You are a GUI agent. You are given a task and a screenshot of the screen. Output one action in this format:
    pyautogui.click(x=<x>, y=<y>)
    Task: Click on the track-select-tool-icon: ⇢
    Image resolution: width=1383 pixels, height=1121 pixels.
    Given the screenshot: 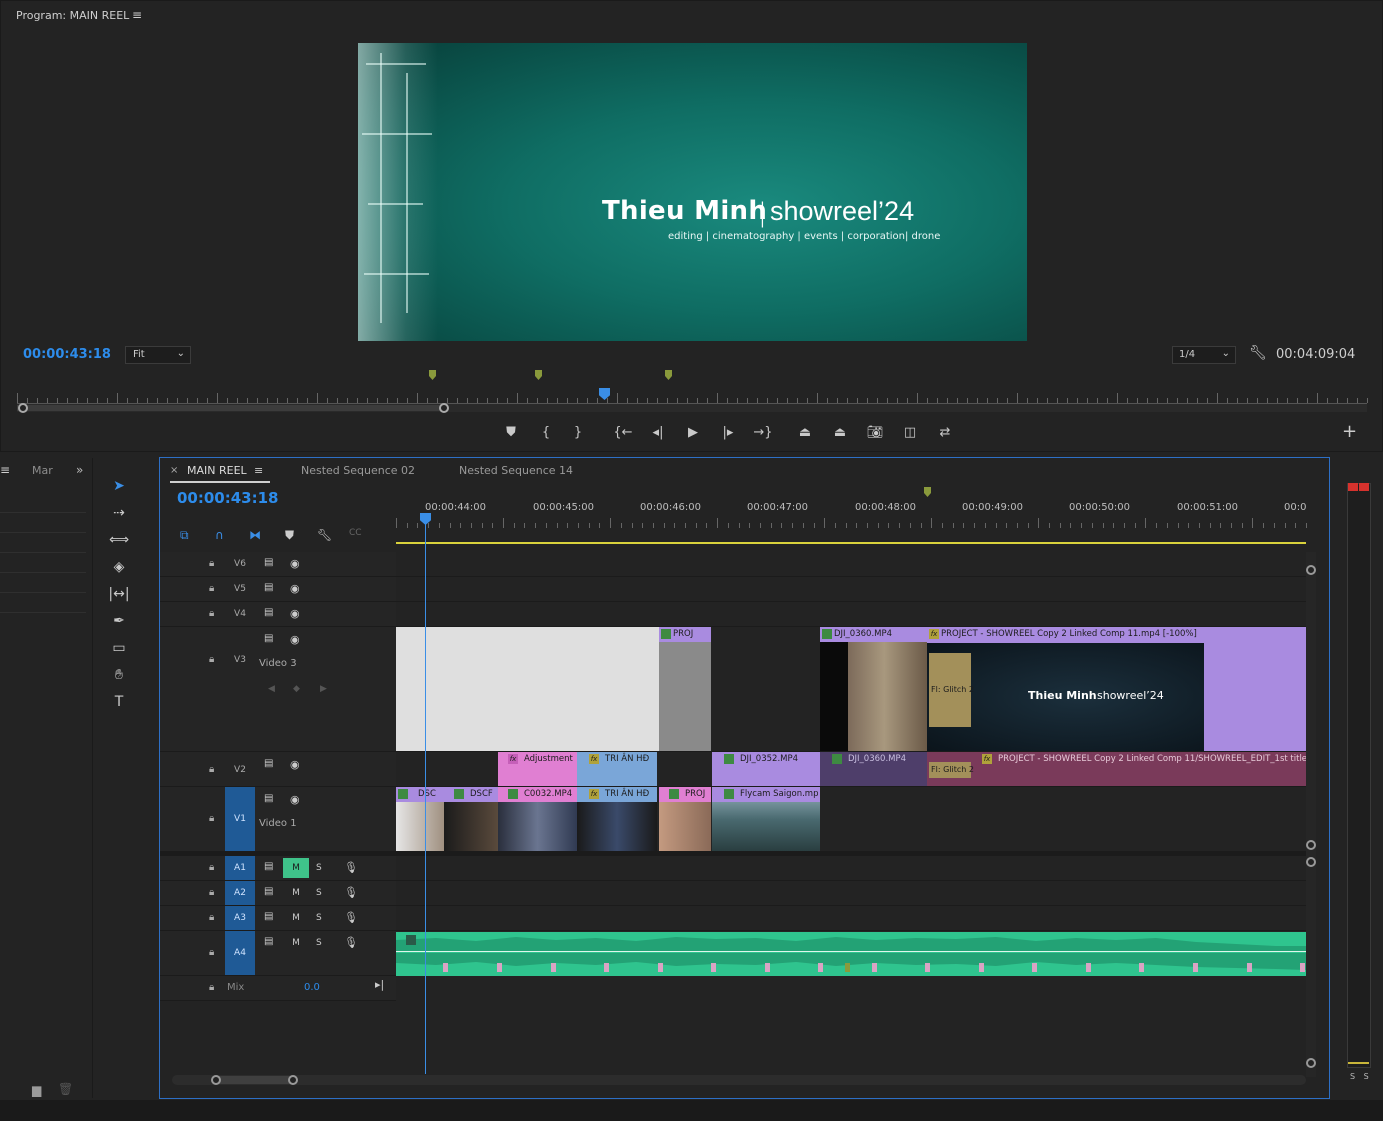 What is the action you would take?
    pyautogui.click(x=119, y=513)
    